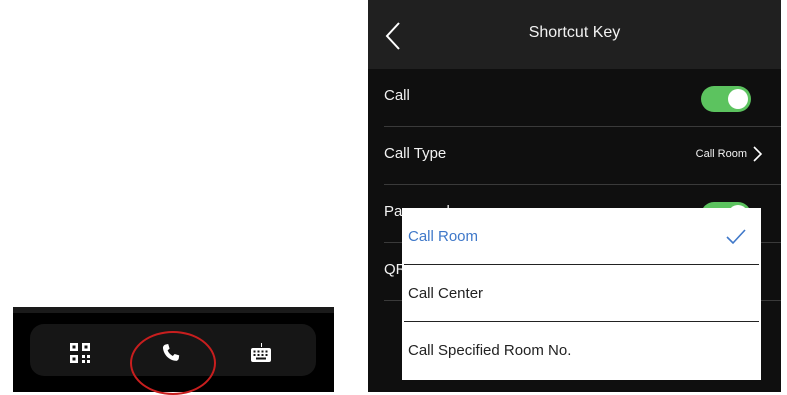 The height and width of the screenshot is (395, 787). What do you see at coordinates (581, 236) in the screenshot?
I see `option-call-room: Call Room` at bounding box center [581, 236].